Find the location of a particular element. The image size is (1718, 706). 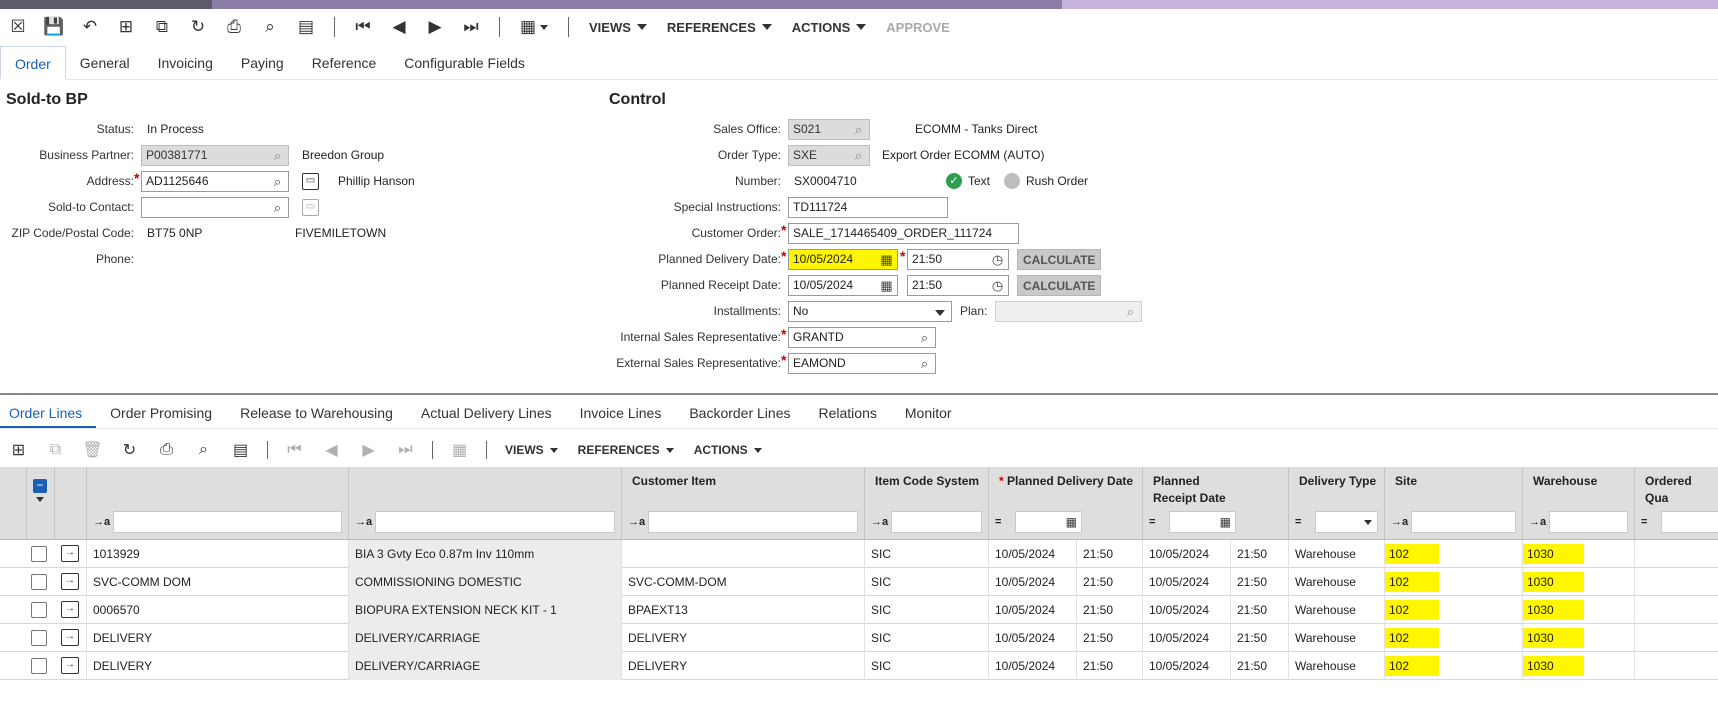

tab-invoice-lines: Invoice Lines is located at coordinates (623, 413).